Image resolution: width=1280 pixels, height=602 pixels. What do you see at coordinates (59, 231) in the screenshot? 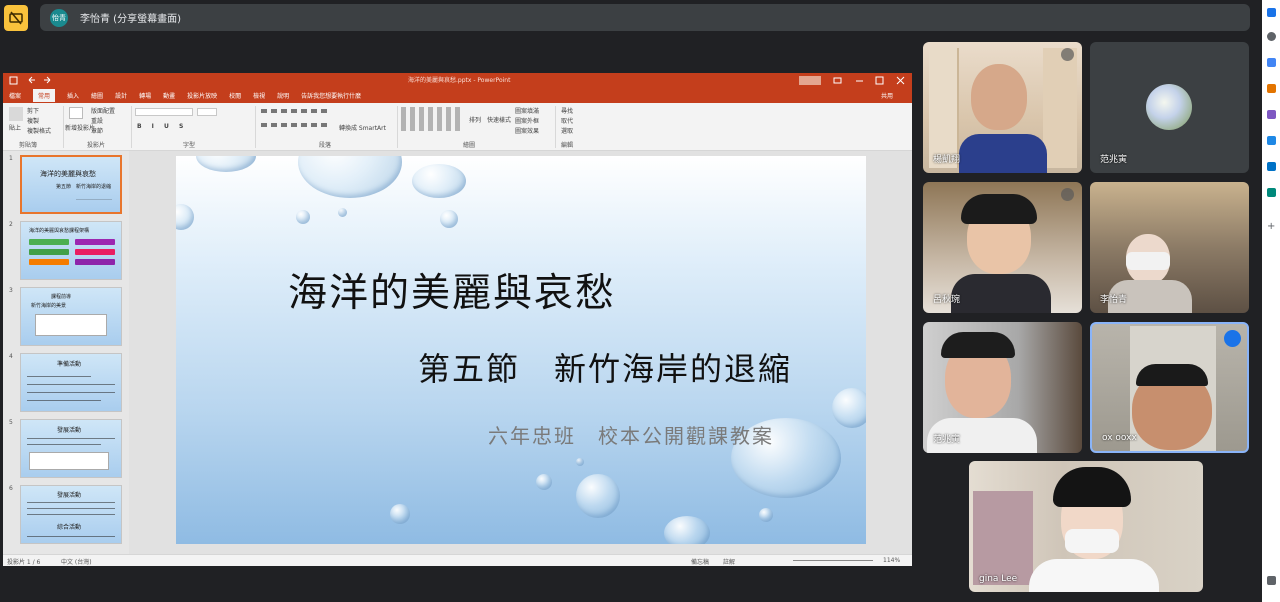
I see `thumb-title: 海洋的美麗與哀愁課程架構` at bounding box center [59, 231].